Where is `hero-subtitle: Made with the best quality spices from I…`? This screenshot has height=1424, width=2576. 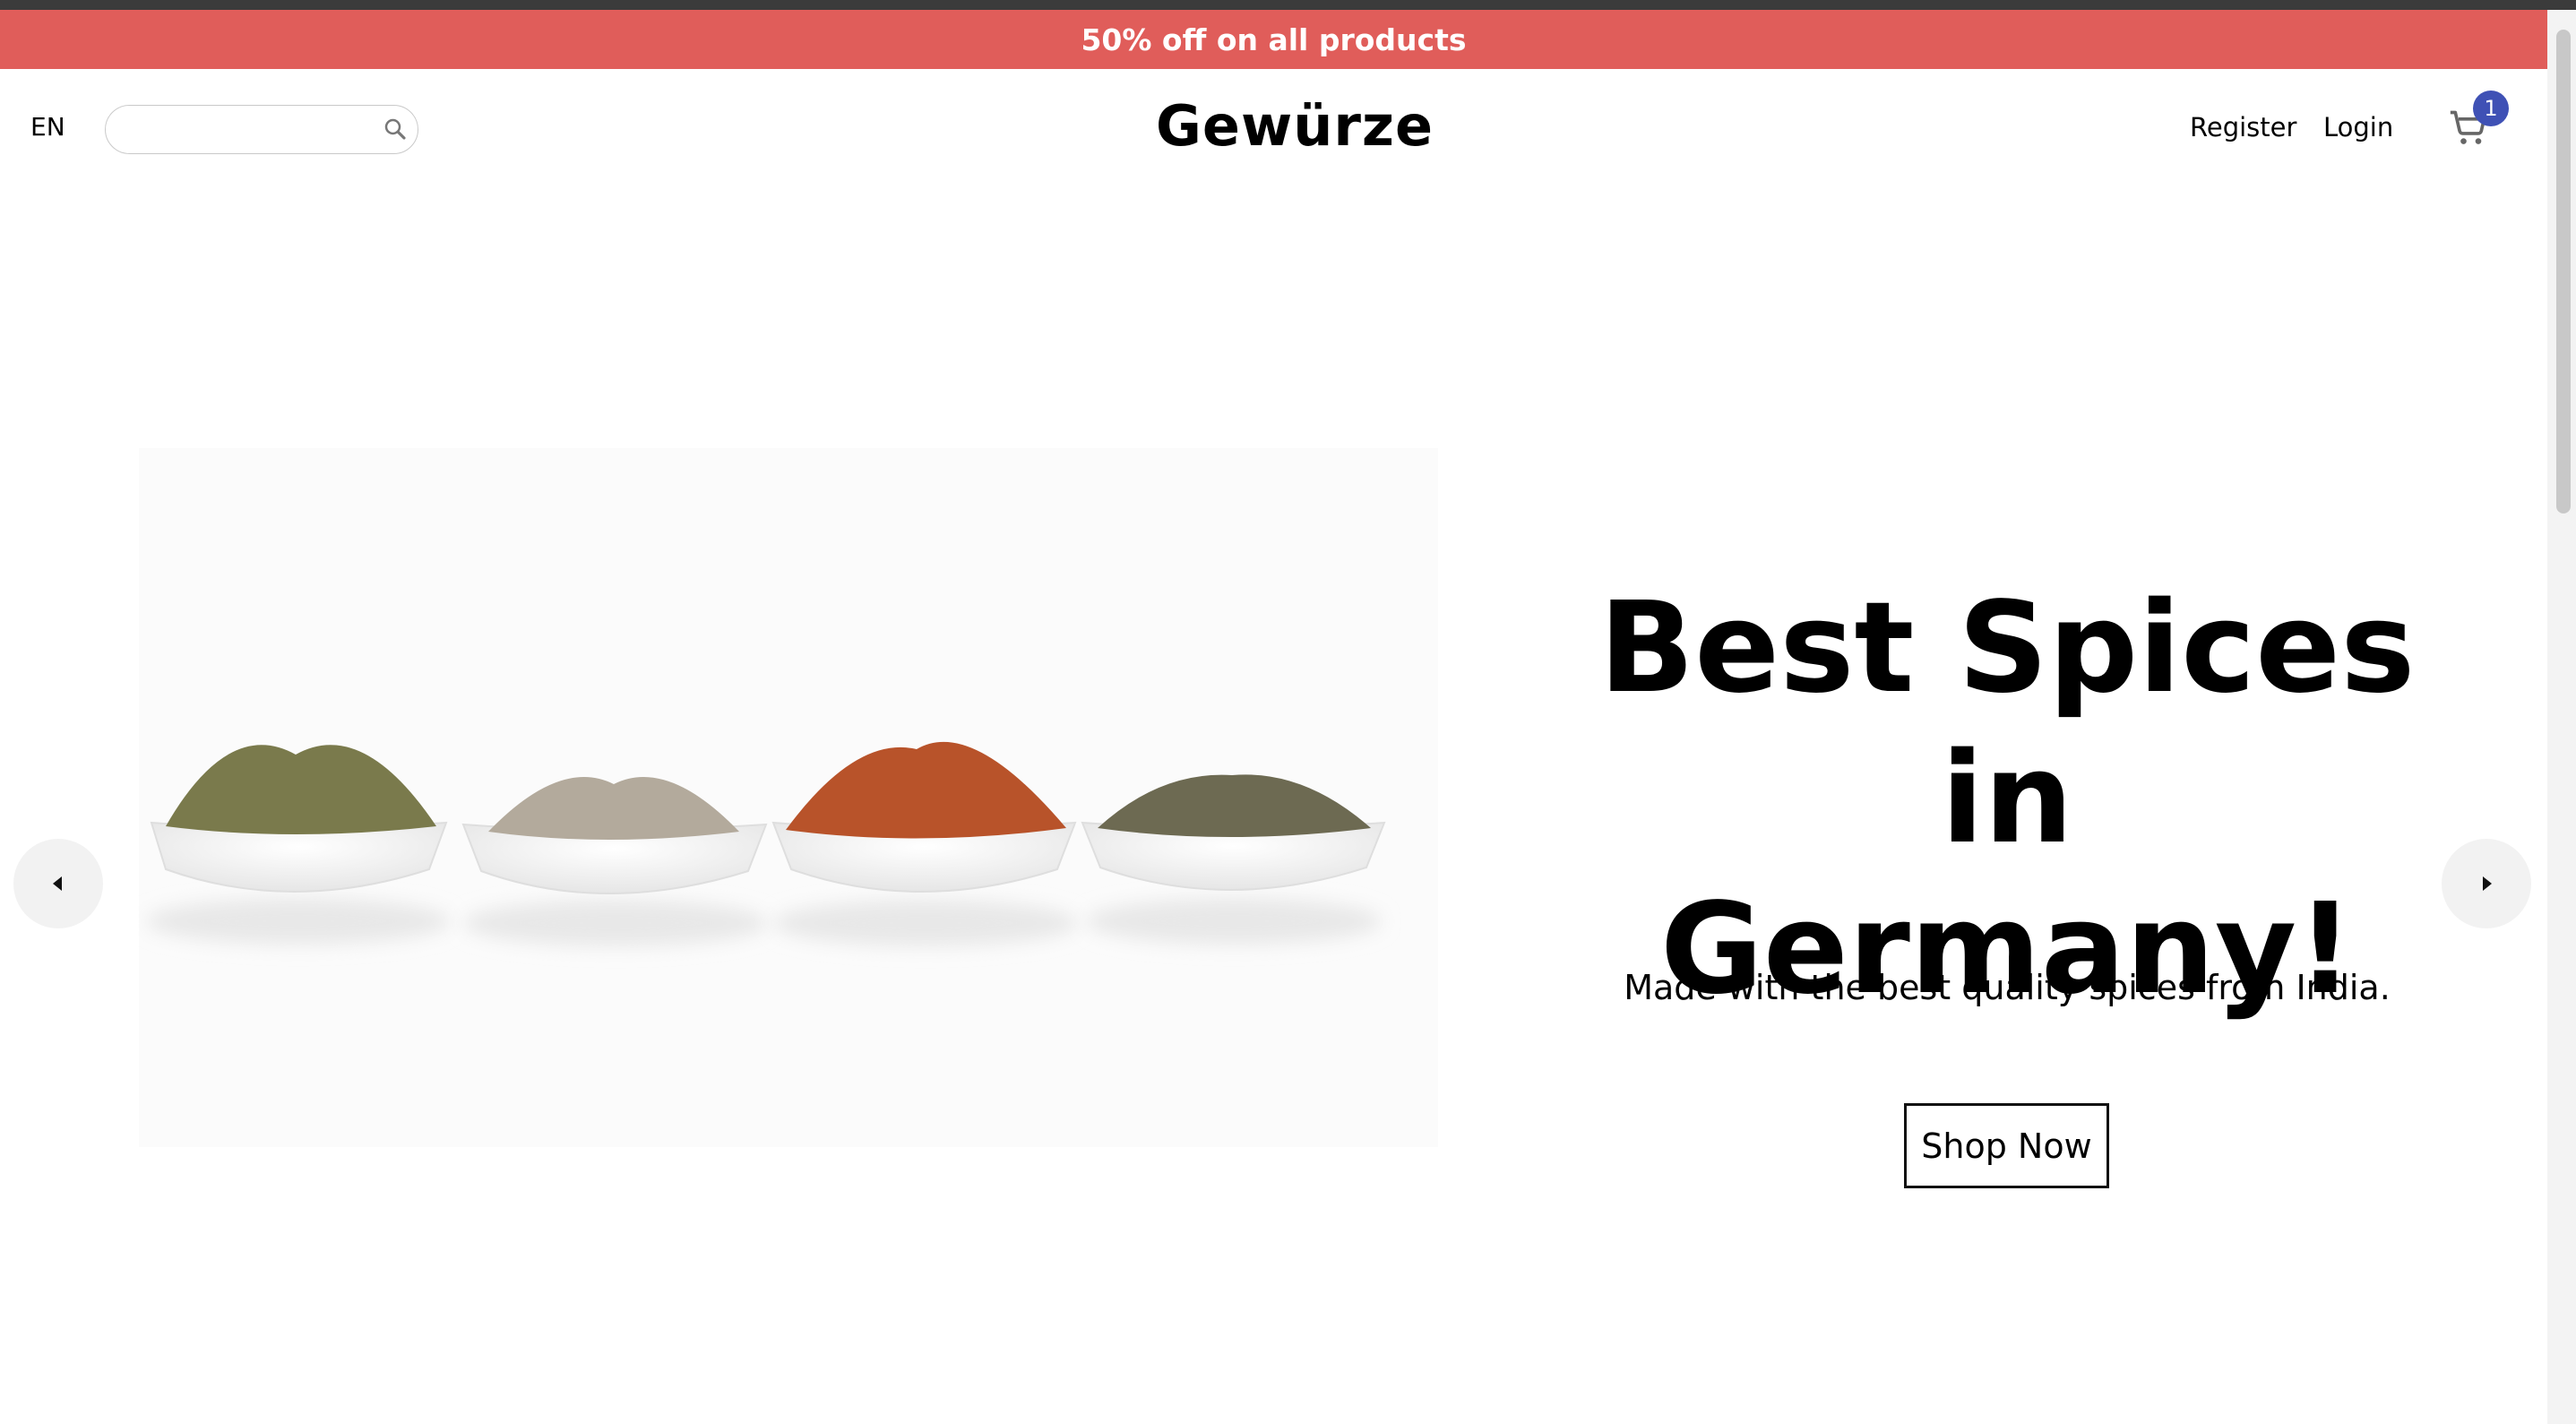
hero-subtitle: Made with the best quality spices from I… is located at coordinates (2008, 988).